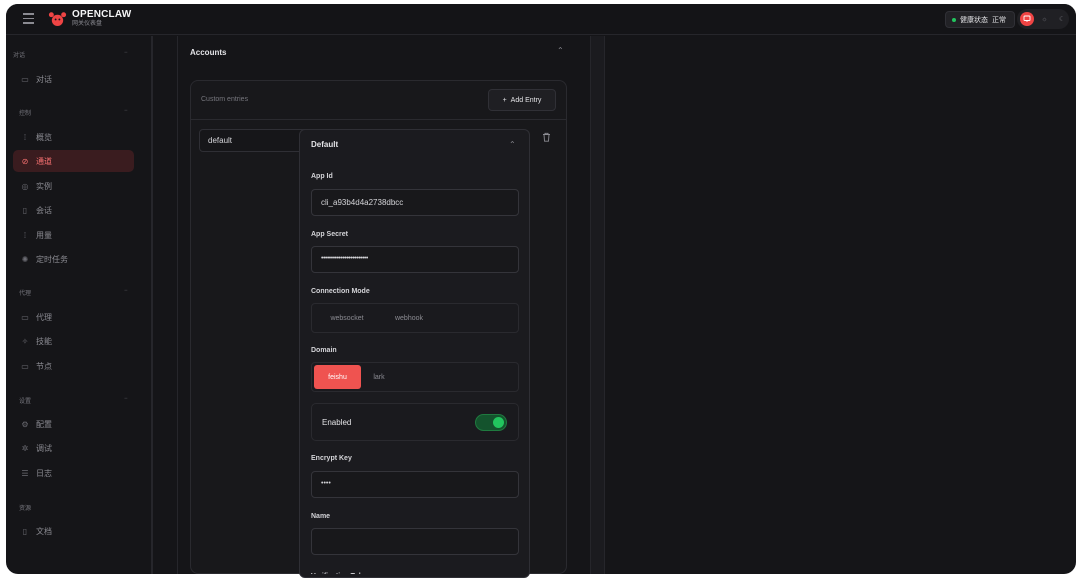 Image resolution: width=1080 pixels, height=578 pixels. I want to click on moon-icon: ☾, so click(1062, 19).